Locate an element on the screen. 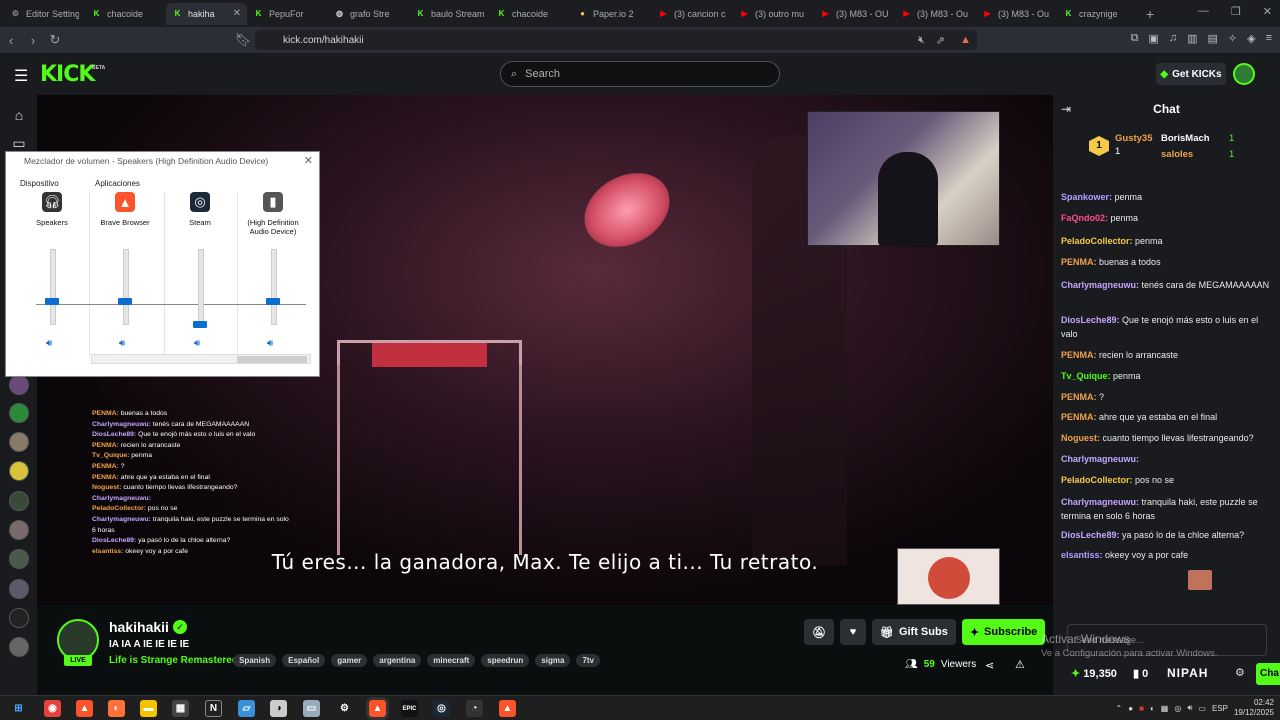 This screenshot has width=1280, height=720. browser-tab: Kbaulo Stream is located at coordinates (449, 14).